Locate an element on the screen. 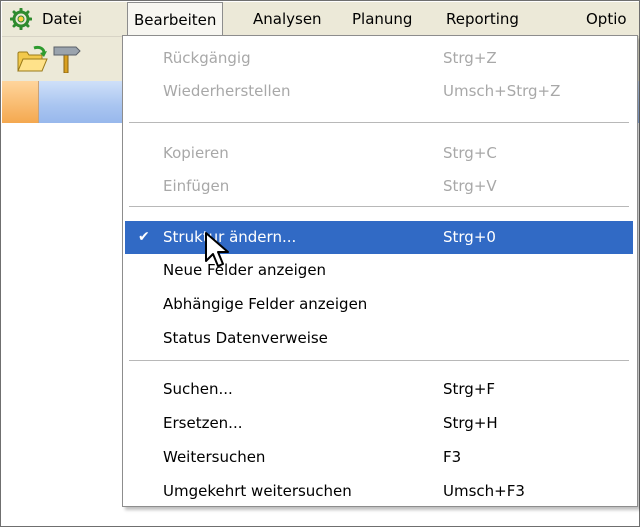  menu-item-shortcut: Umsch+Strg+Z is located at coordinates (502, 91).